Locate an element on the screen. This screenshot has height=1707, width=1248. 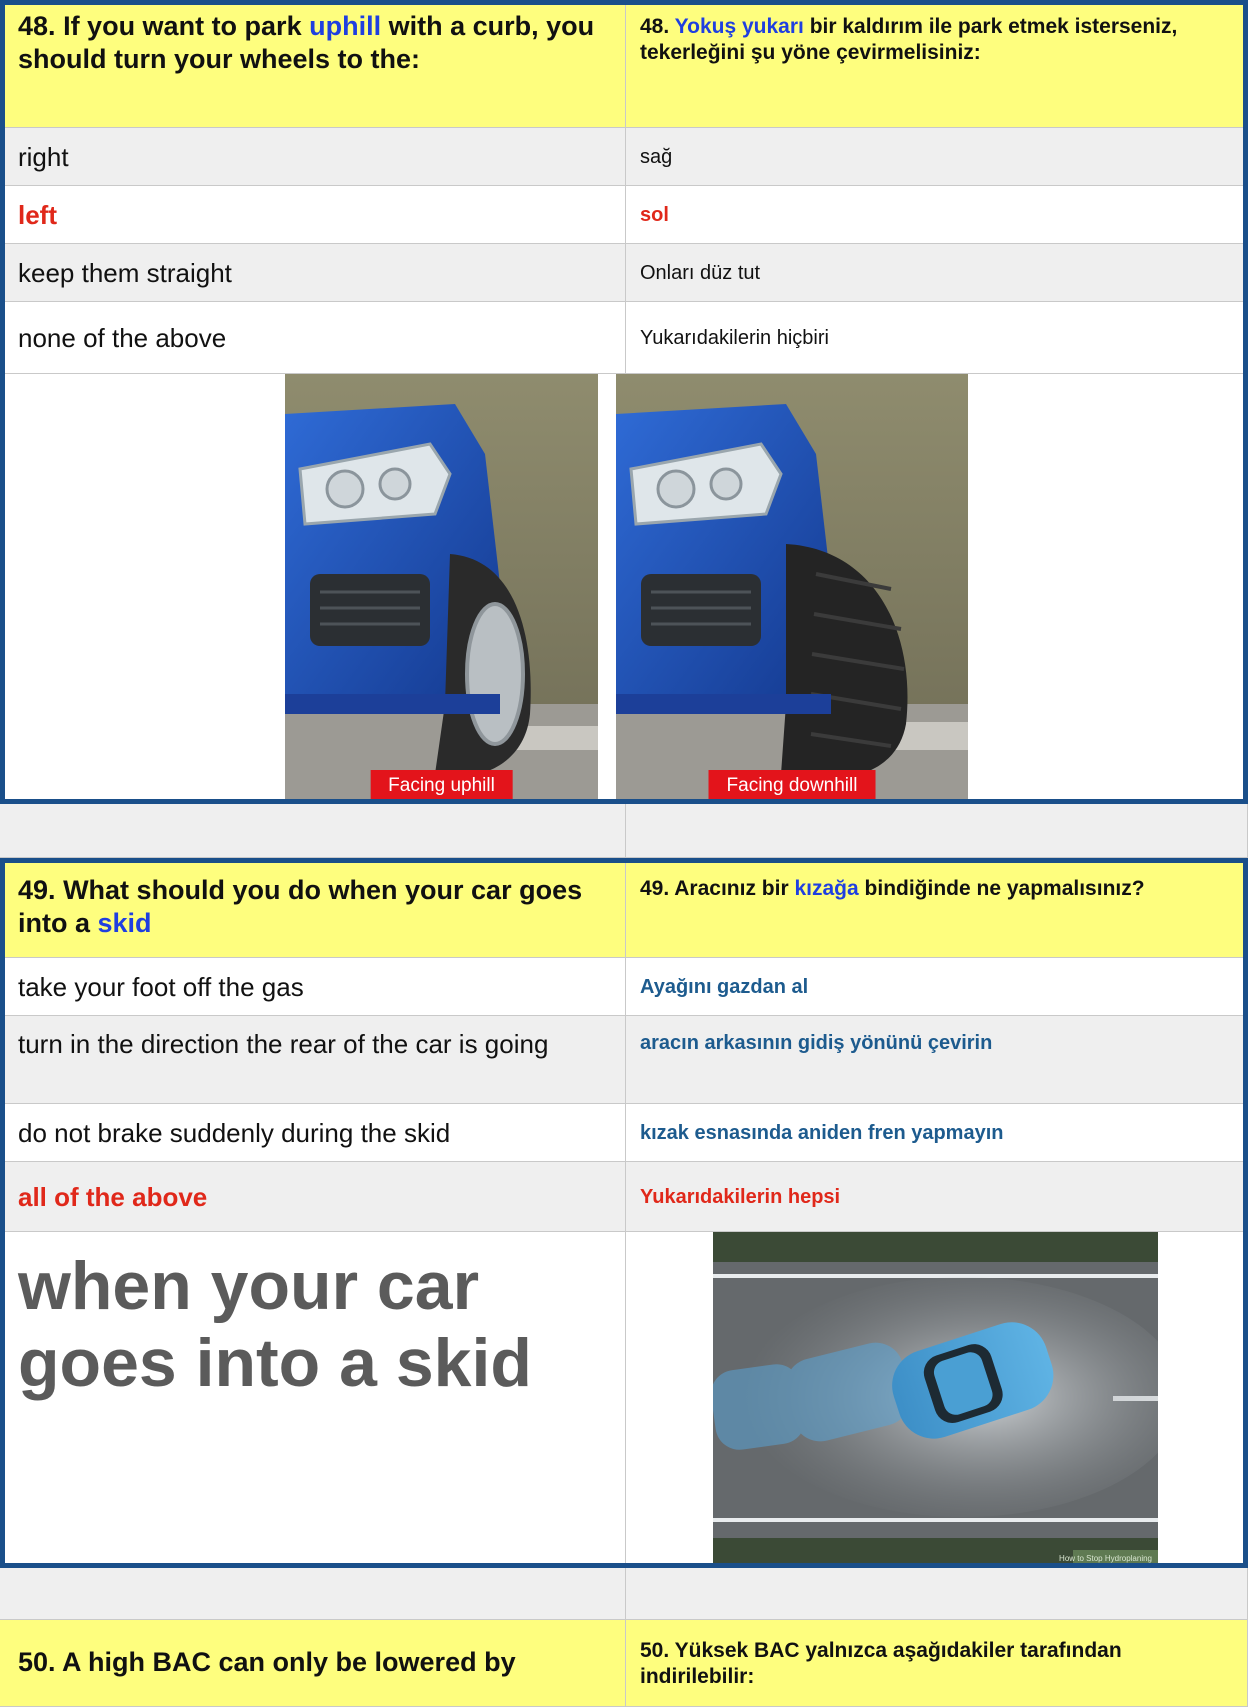
q48-answer-row: right sağ is located at coordinates (624, 157).